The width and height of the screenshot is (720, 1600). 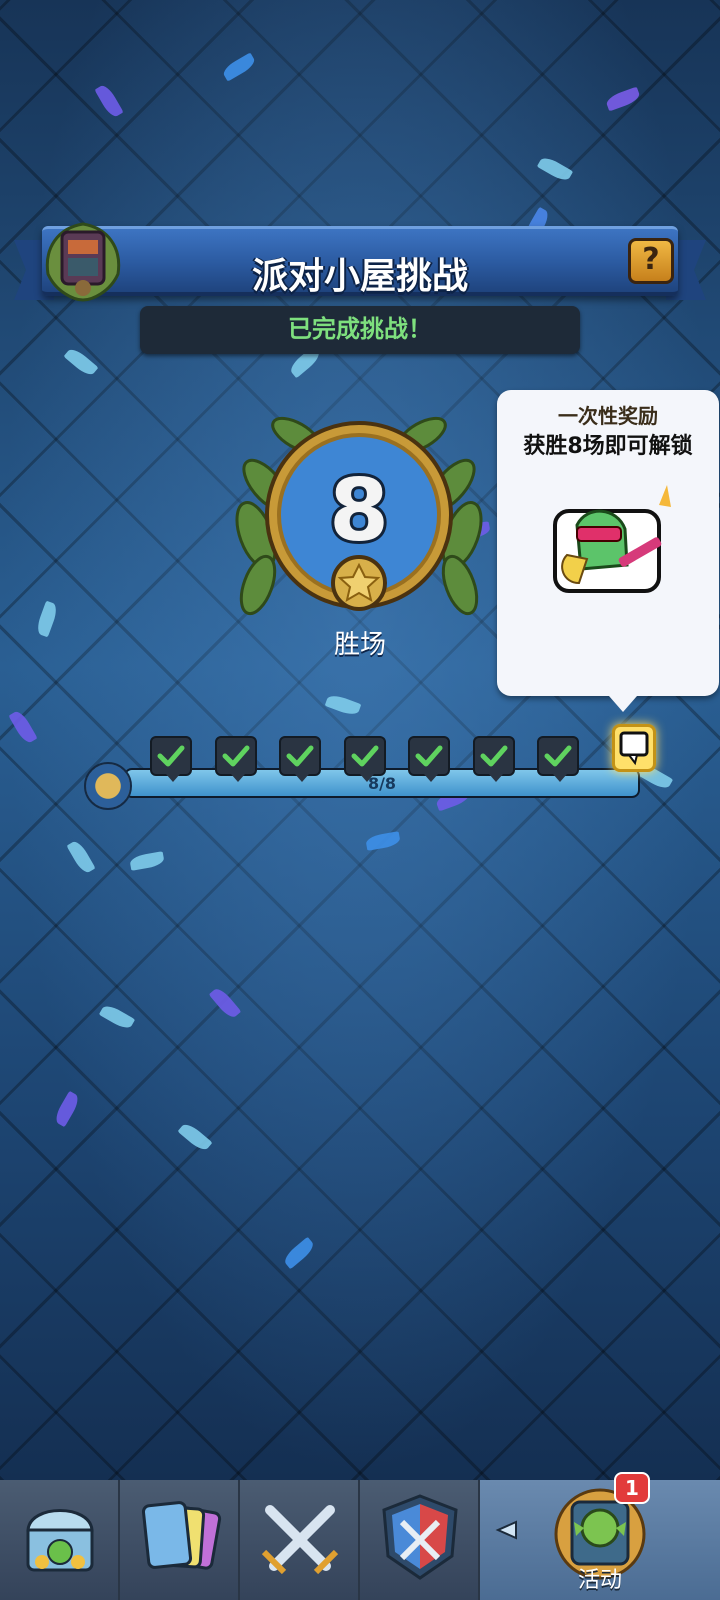 I want to click on wins-label: 胜场, so click(x=359, y=645).